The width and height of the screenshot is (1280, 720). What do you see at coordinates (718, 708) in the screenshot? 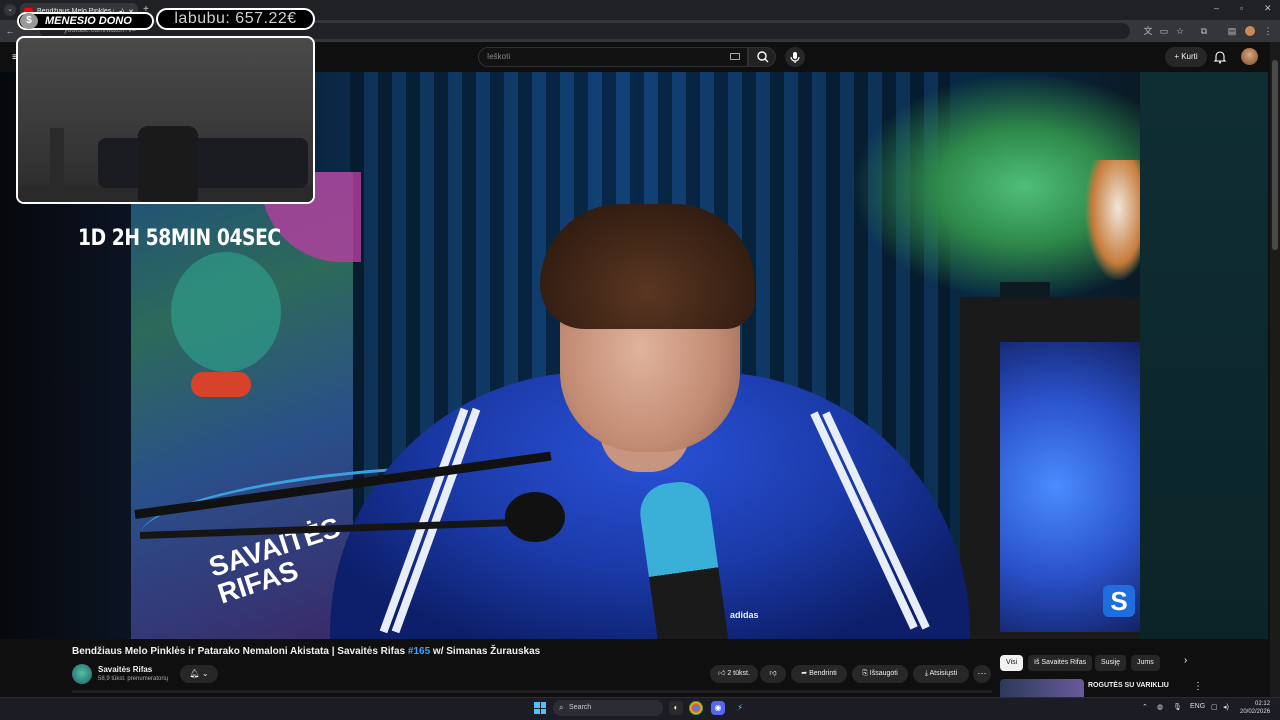
I see `discord-taskbar-icon: ◉` at bounding box center [718, 708].